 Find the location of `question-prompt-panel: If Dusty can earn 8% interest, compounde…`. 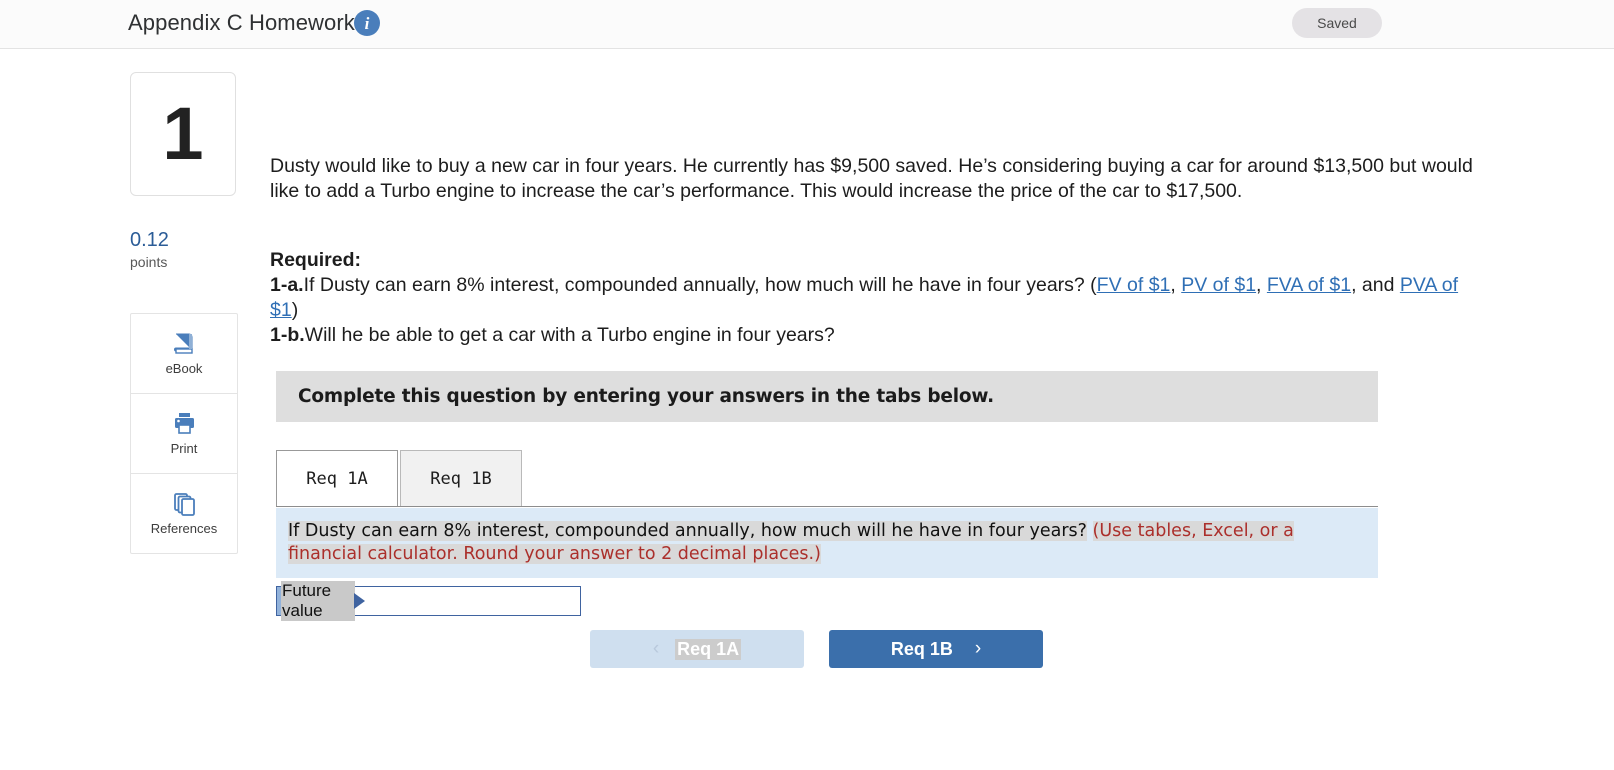

question-prompt-panel: If Dusty can earn 8% interest, compounde… is located at coordinates (827, 543).